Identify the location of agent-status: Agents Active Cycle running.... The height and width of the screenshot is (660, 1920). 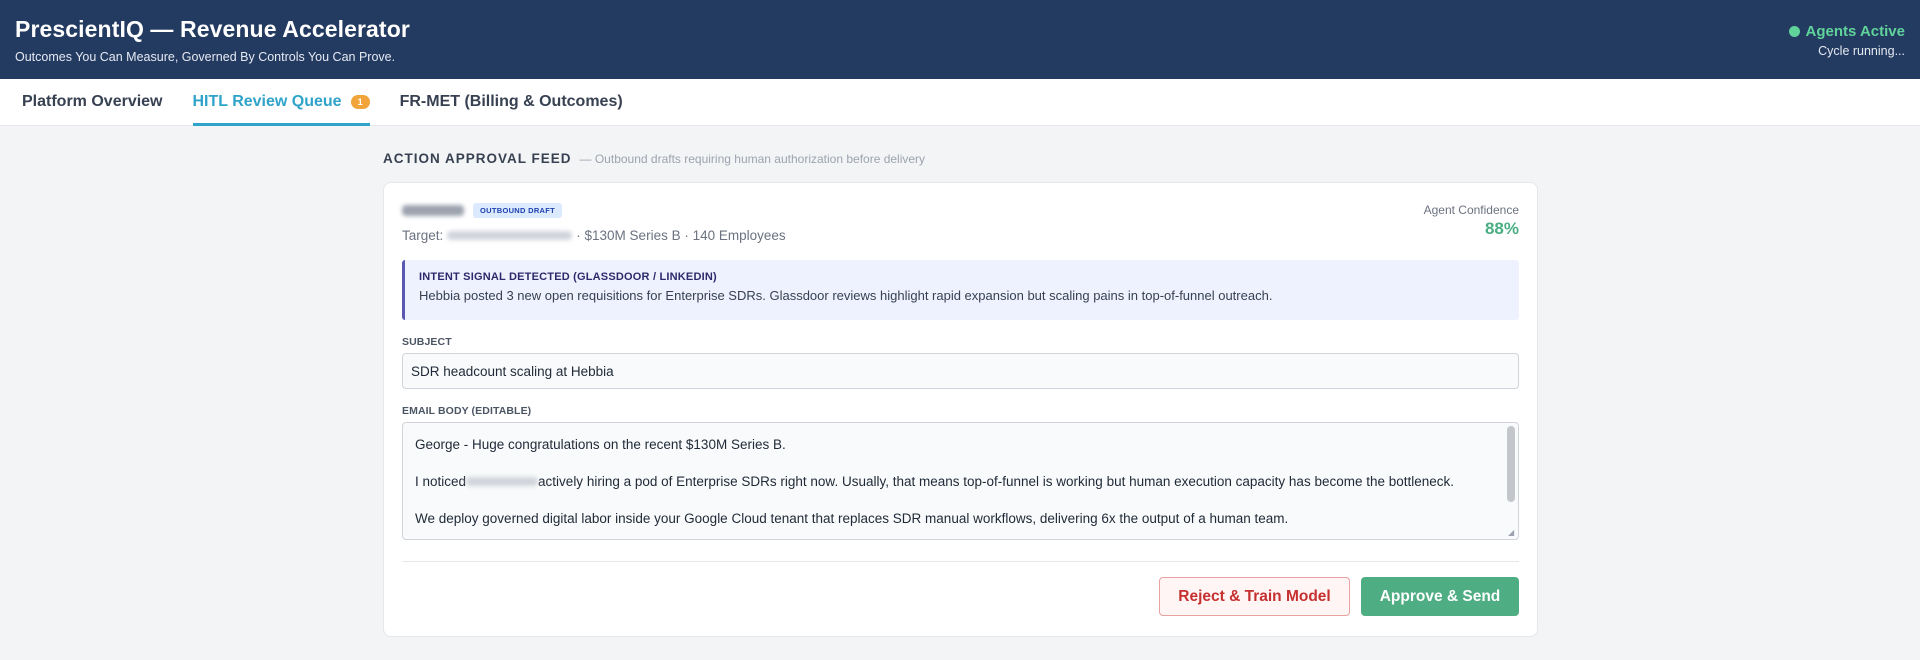
(1846, 40).